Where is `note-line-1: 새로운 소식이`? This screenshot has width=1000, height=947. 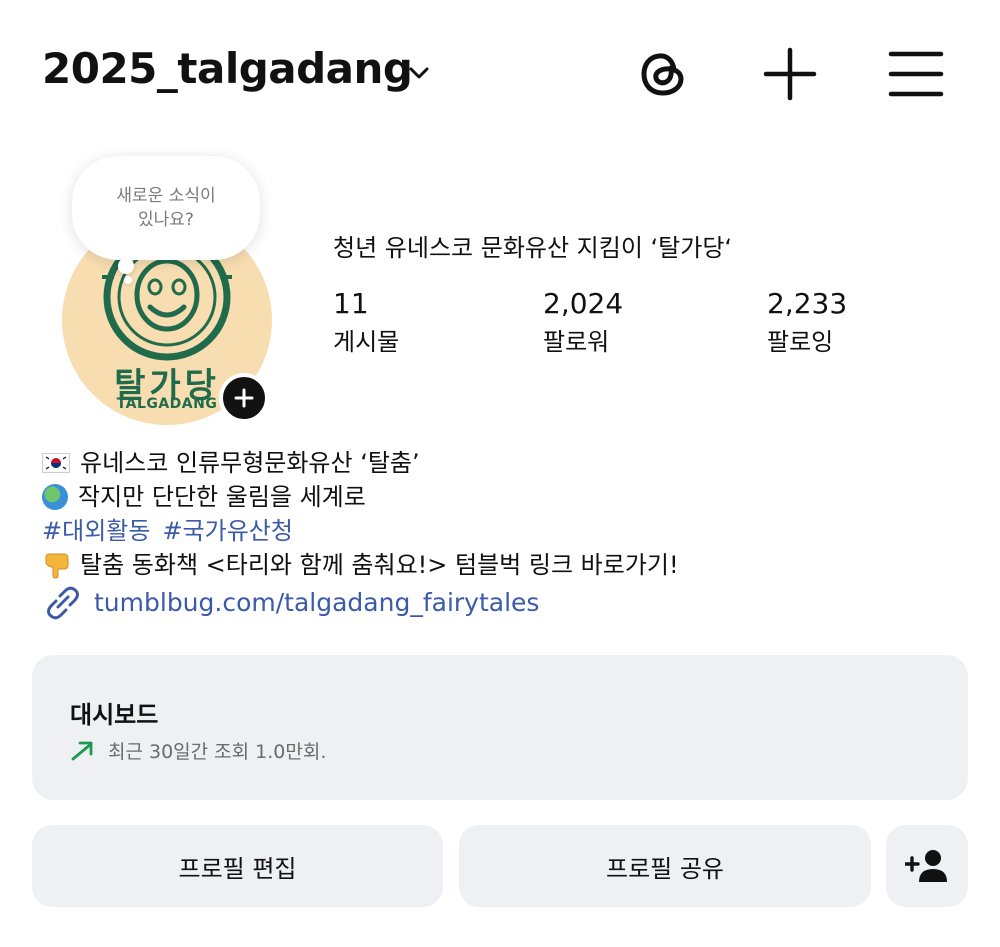
note-line-1: 새로운 소식이 is located at coordinates (166, 196).